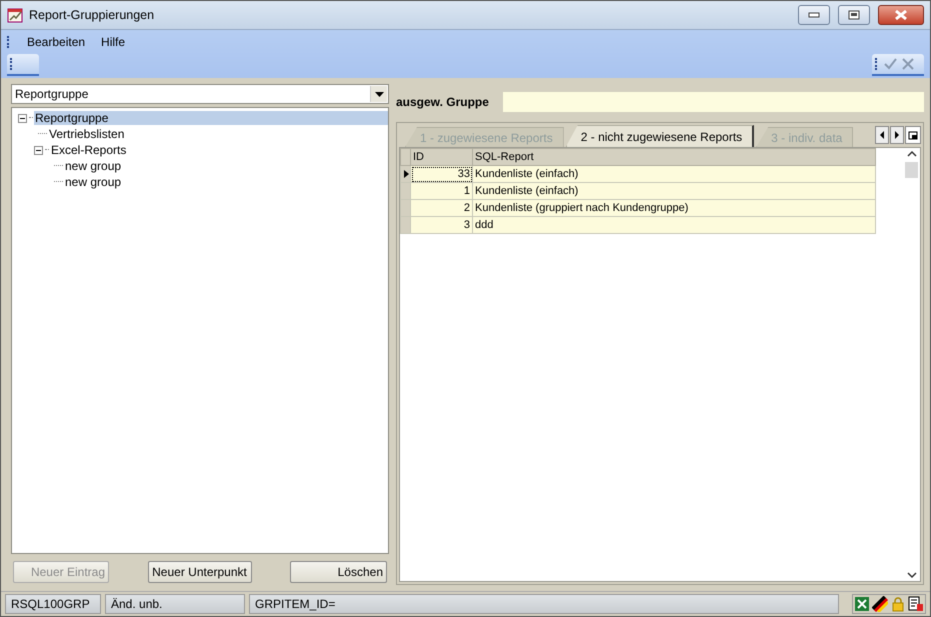 The width and height of the screenshot is (931, 617). Describe the element at coordinates (713, 102) in the screenshot. I see `input-field` at that location.